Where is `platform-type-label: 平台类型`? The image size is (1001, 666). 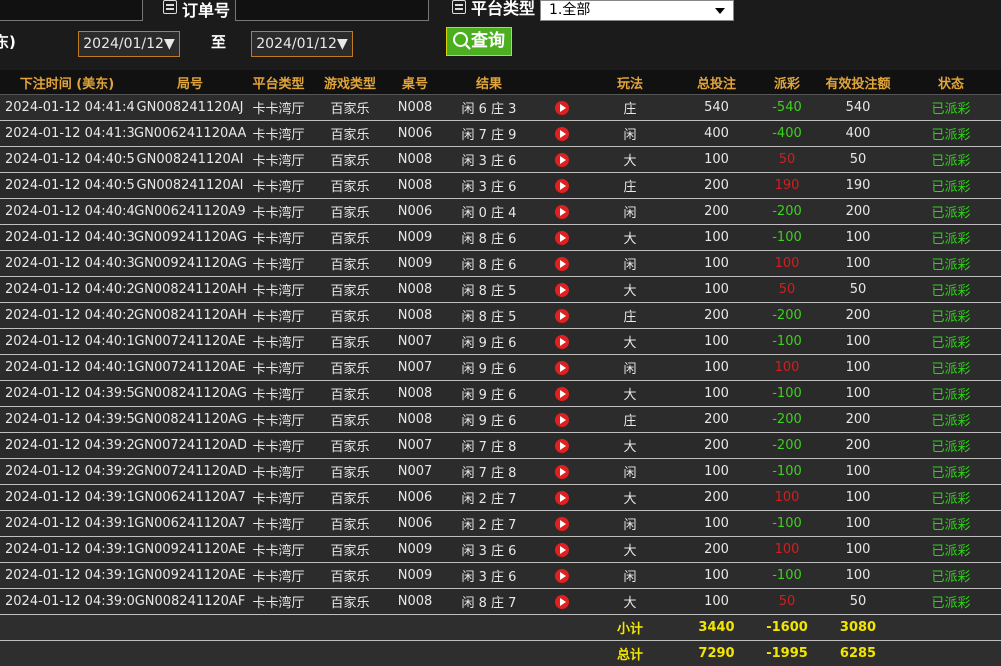
platform-type-label: 平台类型 is located at coordinates (503, 9).